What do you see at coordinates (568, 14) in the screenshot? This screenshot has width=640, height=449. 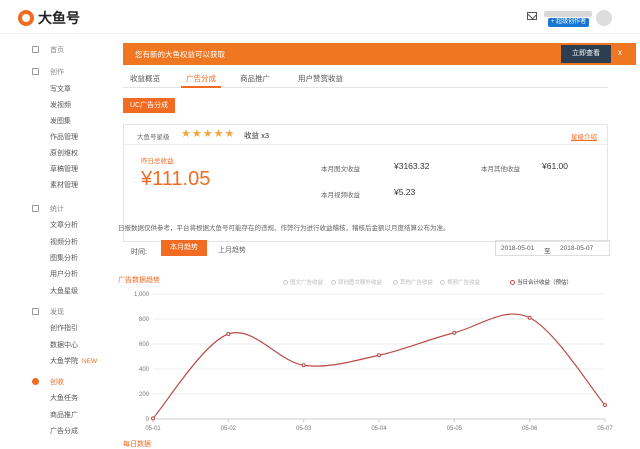 I see `username-blurred` at bounding box center [568, 14].